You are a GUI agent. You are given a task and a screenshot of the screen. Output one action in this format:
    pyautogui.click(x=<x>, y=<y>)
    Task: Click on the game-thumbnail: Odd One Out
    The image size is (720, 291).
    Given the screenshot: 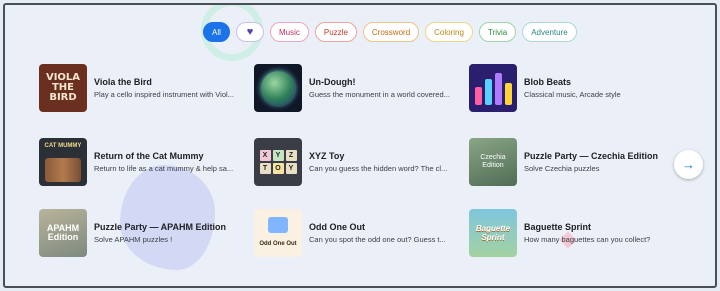 What is the action you would take?
    pyautogui.click(x=278, y=233)
    